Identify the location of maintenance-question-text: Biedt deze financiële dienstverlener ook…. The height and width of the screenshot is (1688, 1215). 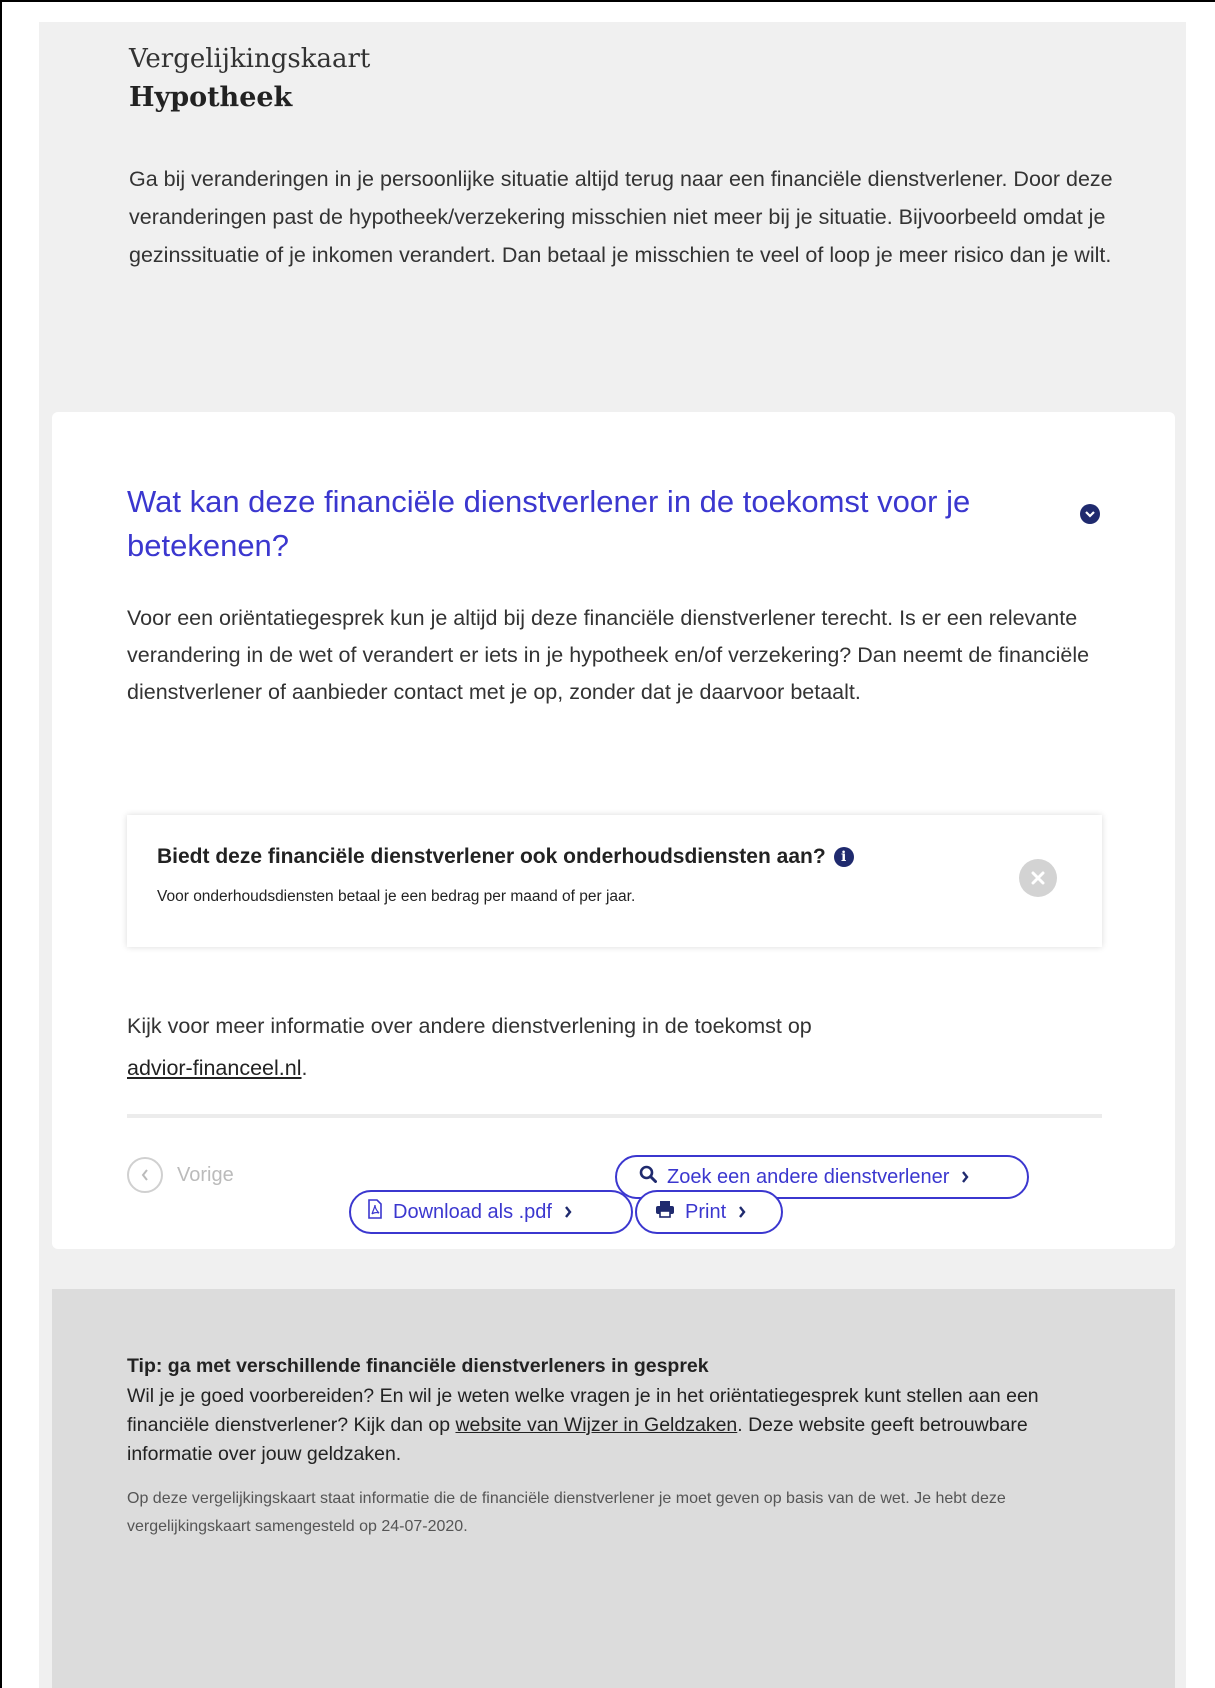
(491, 856).